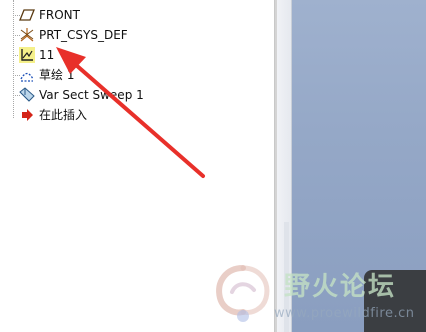 This screenshot has height=332, width=426. What do you see at coordinates (344, 313) in the screenshot?
I see `watermark-url: www.proewildfire.cn` at bounding box center [344, 313].